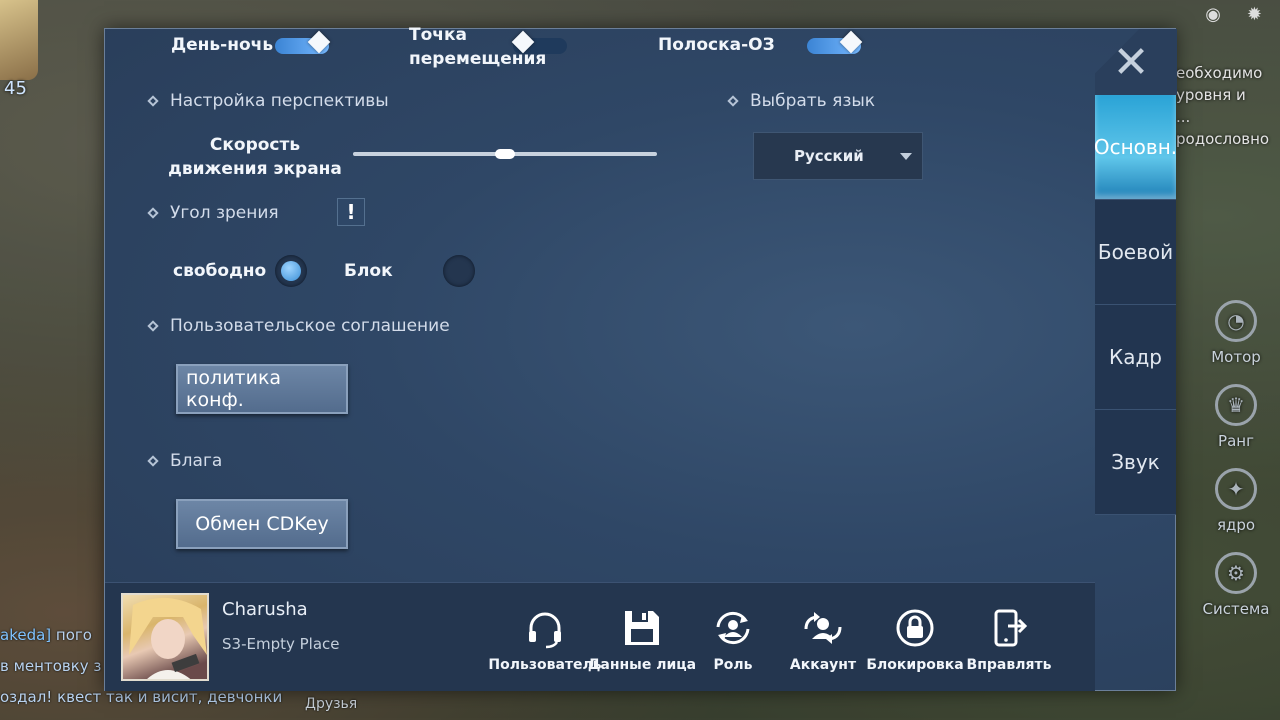 The height and width of the screenshot is (720, 1280). What do you see at coordinates (1131, 63) in the screenshot?
I see `close-icon: ✕` at bounding box center [1131, 63].